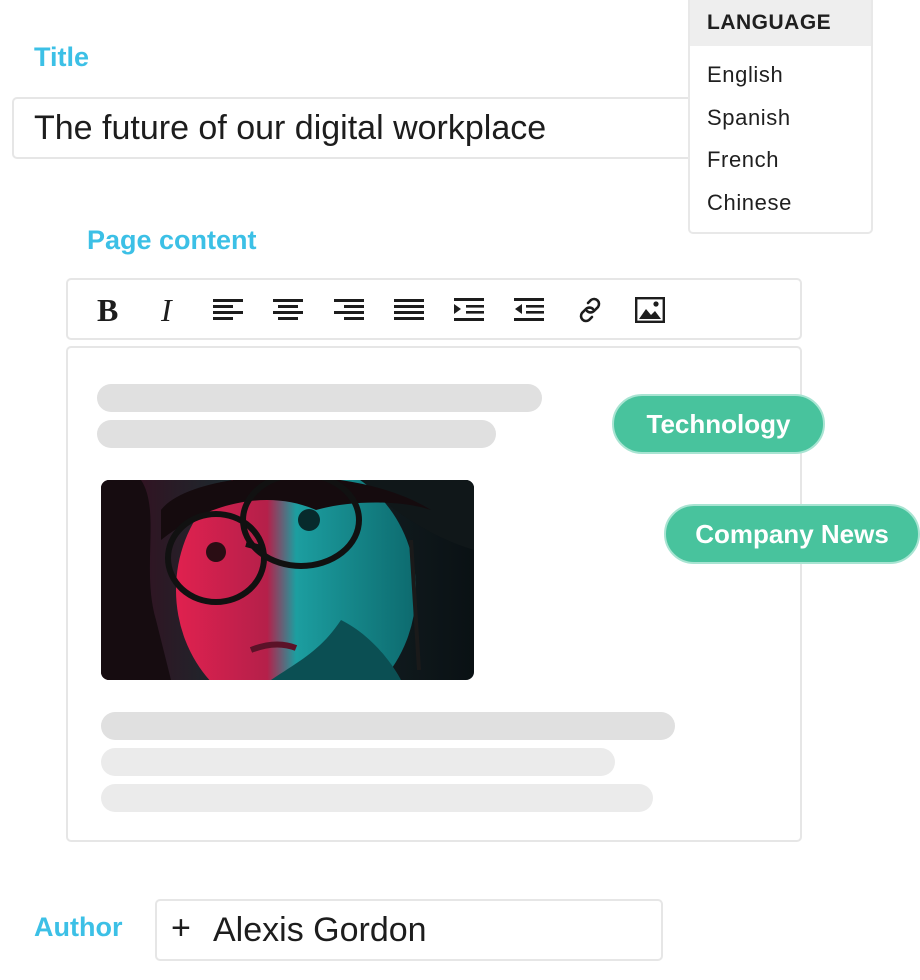 This screenshot has height=980, width=920. I want to click on italic-button: I, so click(168, 310).